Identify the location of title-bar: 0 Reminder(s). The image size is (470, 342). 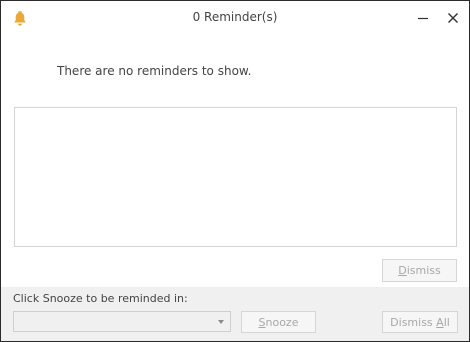
(235, 18).